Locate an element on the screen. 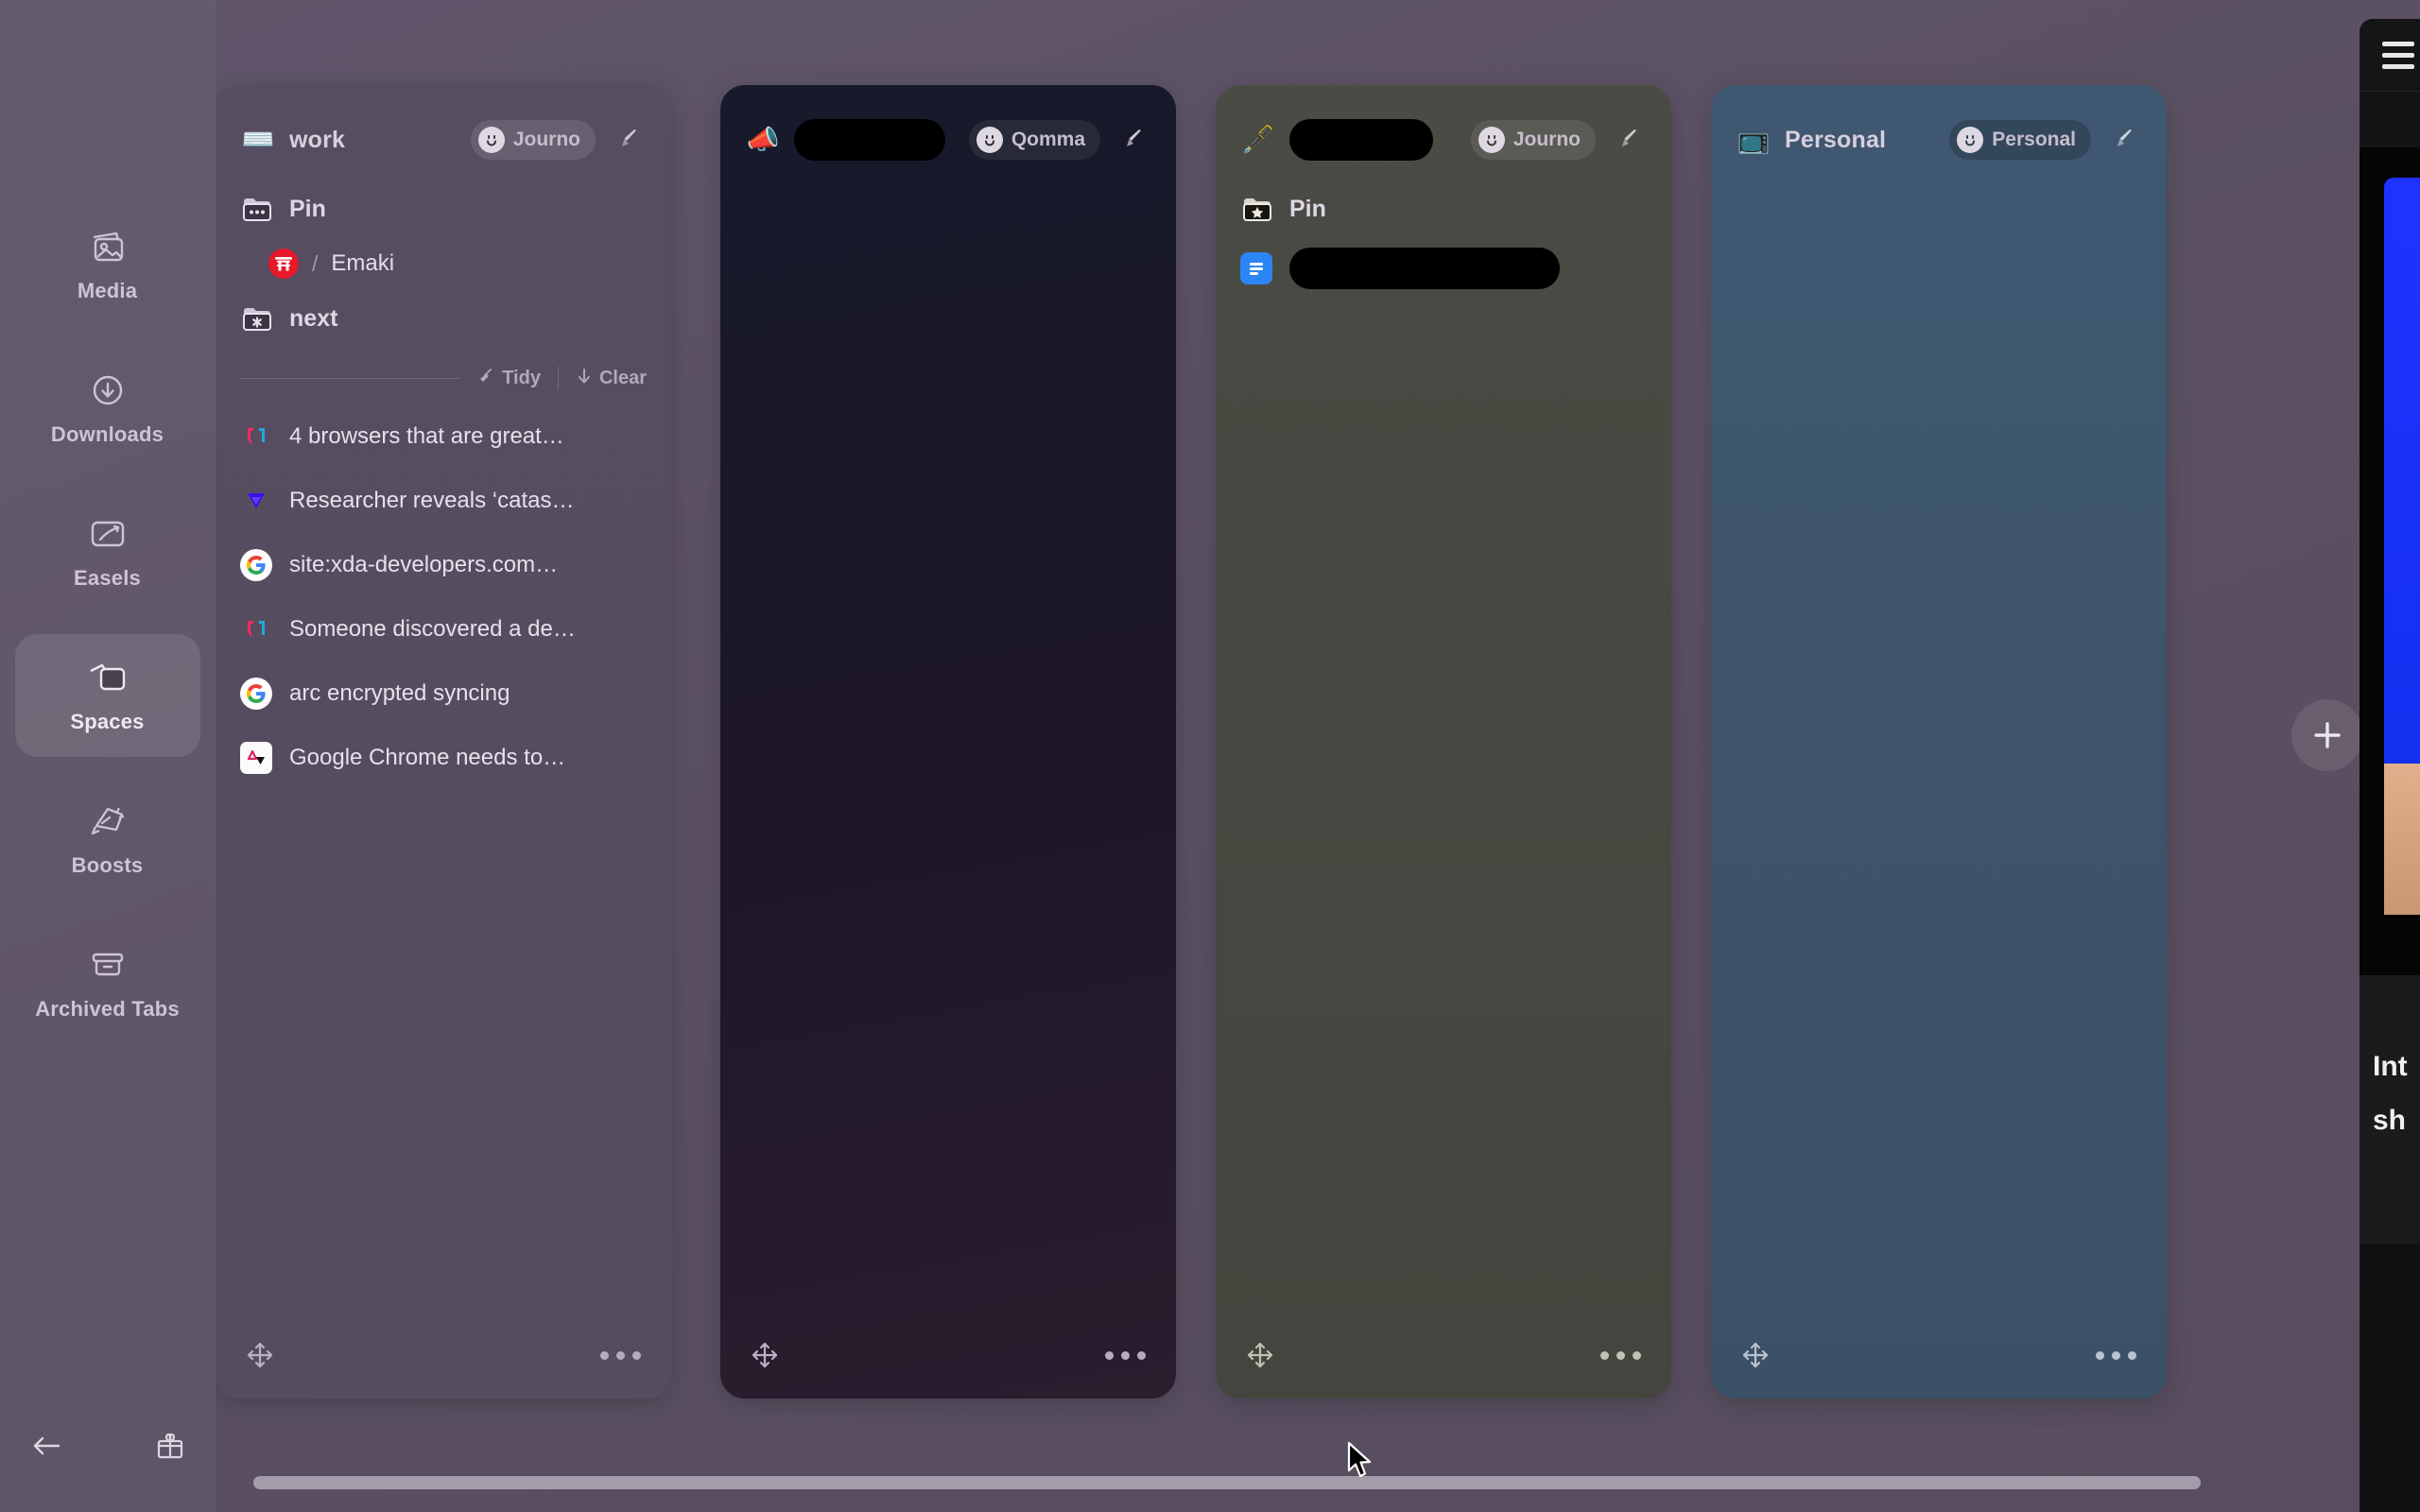 The height and width of the screenshot is (1512, 2420). hamburger-menu-icon is located at coordinates (2398, 55).